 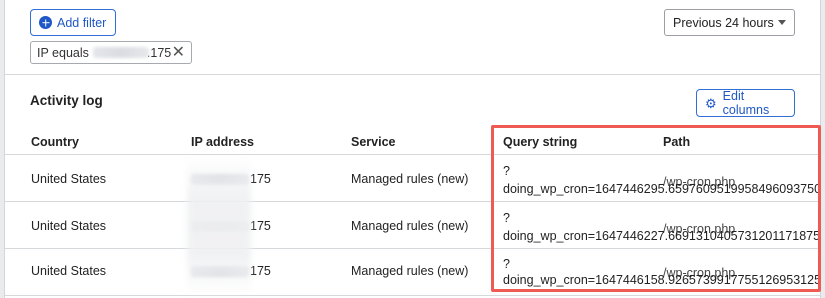 I want to click on filter-chip-ip-suffix: .175, so click(x=159, y=52).